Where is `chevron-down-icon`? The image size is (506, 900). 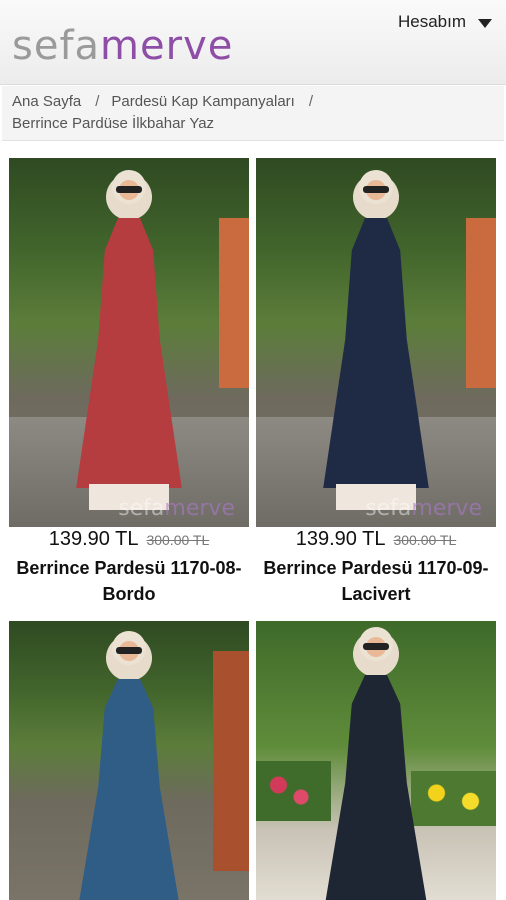 chevron-down-icon is located at coordinates (485, 23).